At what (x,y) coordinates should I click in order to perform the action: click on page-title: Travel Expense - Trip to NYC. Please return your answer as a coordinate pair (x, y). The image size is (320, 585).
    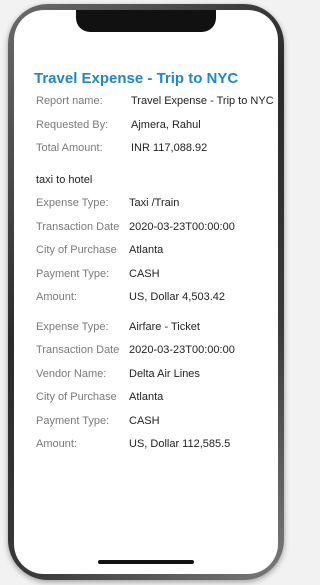
    Looking at the image, I should click on (136, 78).